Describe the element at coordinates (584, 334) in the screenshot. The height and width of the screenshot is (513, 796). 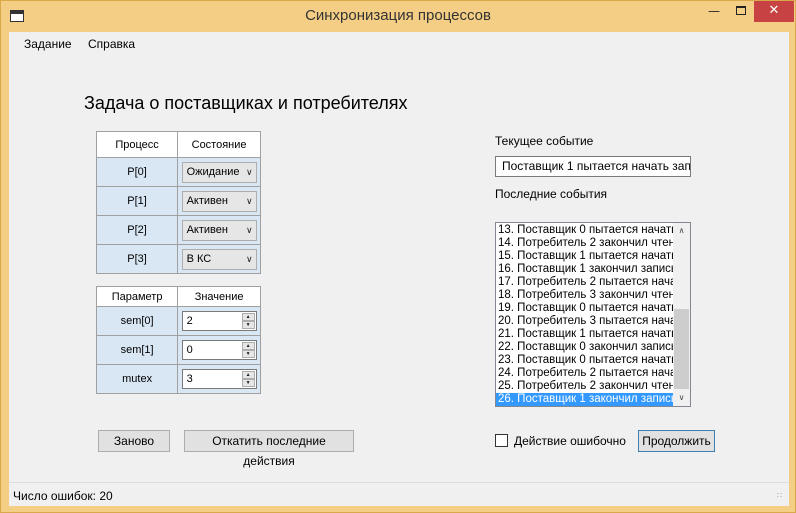
I see `list-item: 21. Поставщик 1 пытается начать запись` at that location.